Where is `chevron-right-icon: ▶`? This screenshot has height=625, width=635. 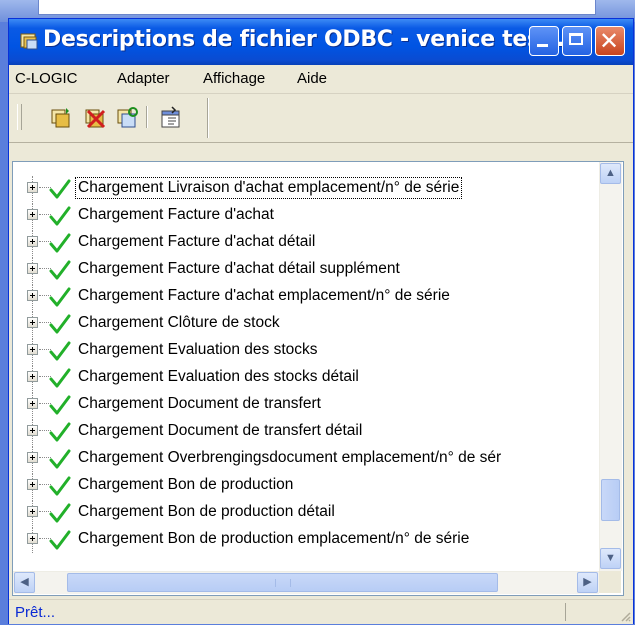 chevron-right-icon: ▶ is located at coordinates (587, 582).